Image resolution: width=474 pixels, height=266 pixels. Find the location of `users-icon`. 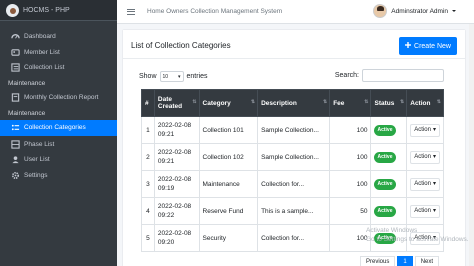

users-icon is located at coordinates (15, 159).